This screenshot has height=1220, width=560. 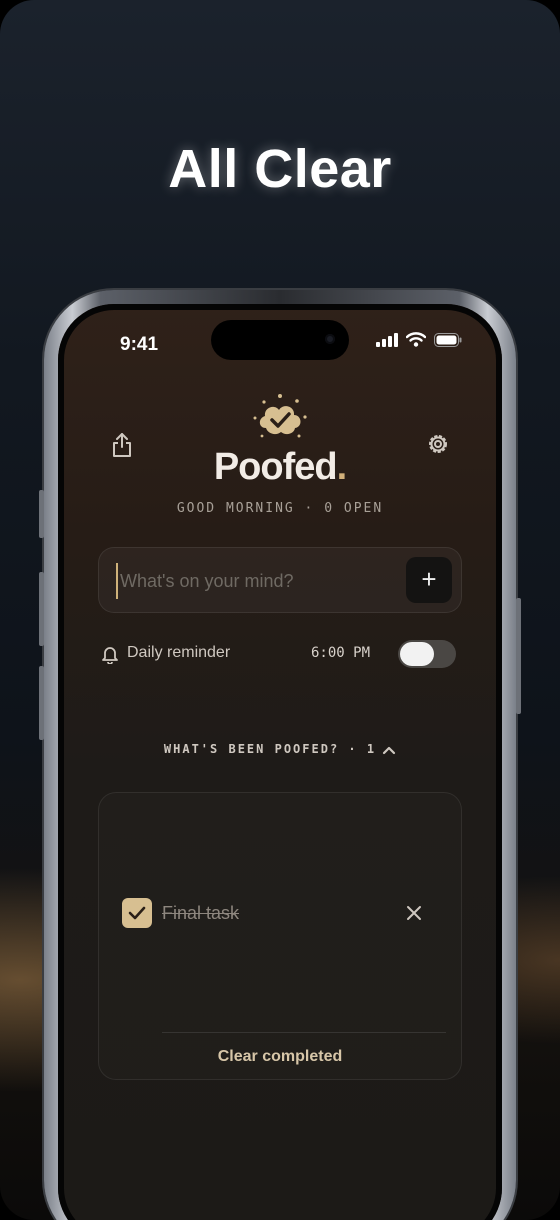 What do you see at coordinates (280, 340) in the screenshot?
I see `dynamic-island` at bounding box center [280, 340].